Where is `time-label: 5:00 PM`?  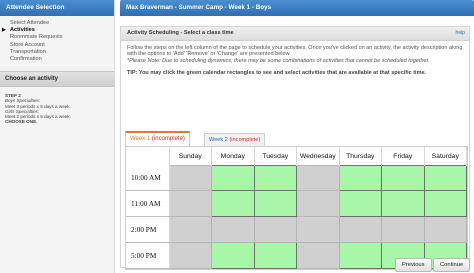
time-label: 5:00 PM is located at coordinates (148, 256).